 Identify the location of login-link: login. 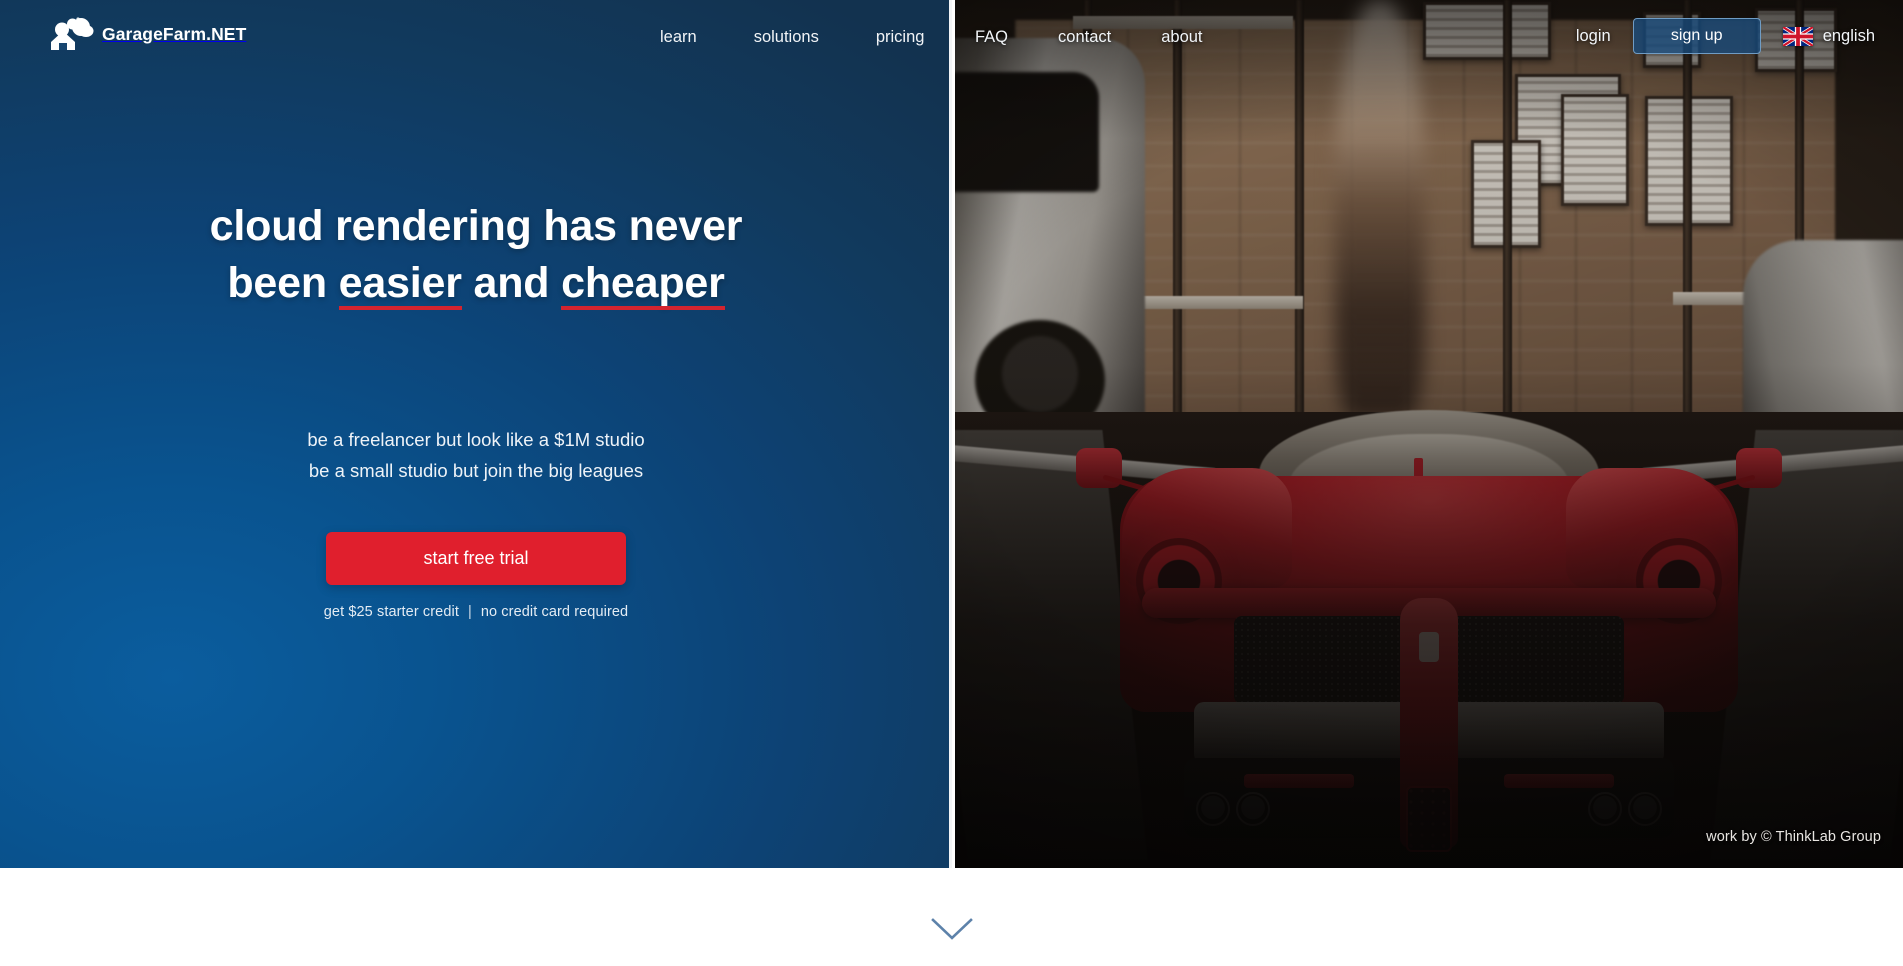
(1593, 36).